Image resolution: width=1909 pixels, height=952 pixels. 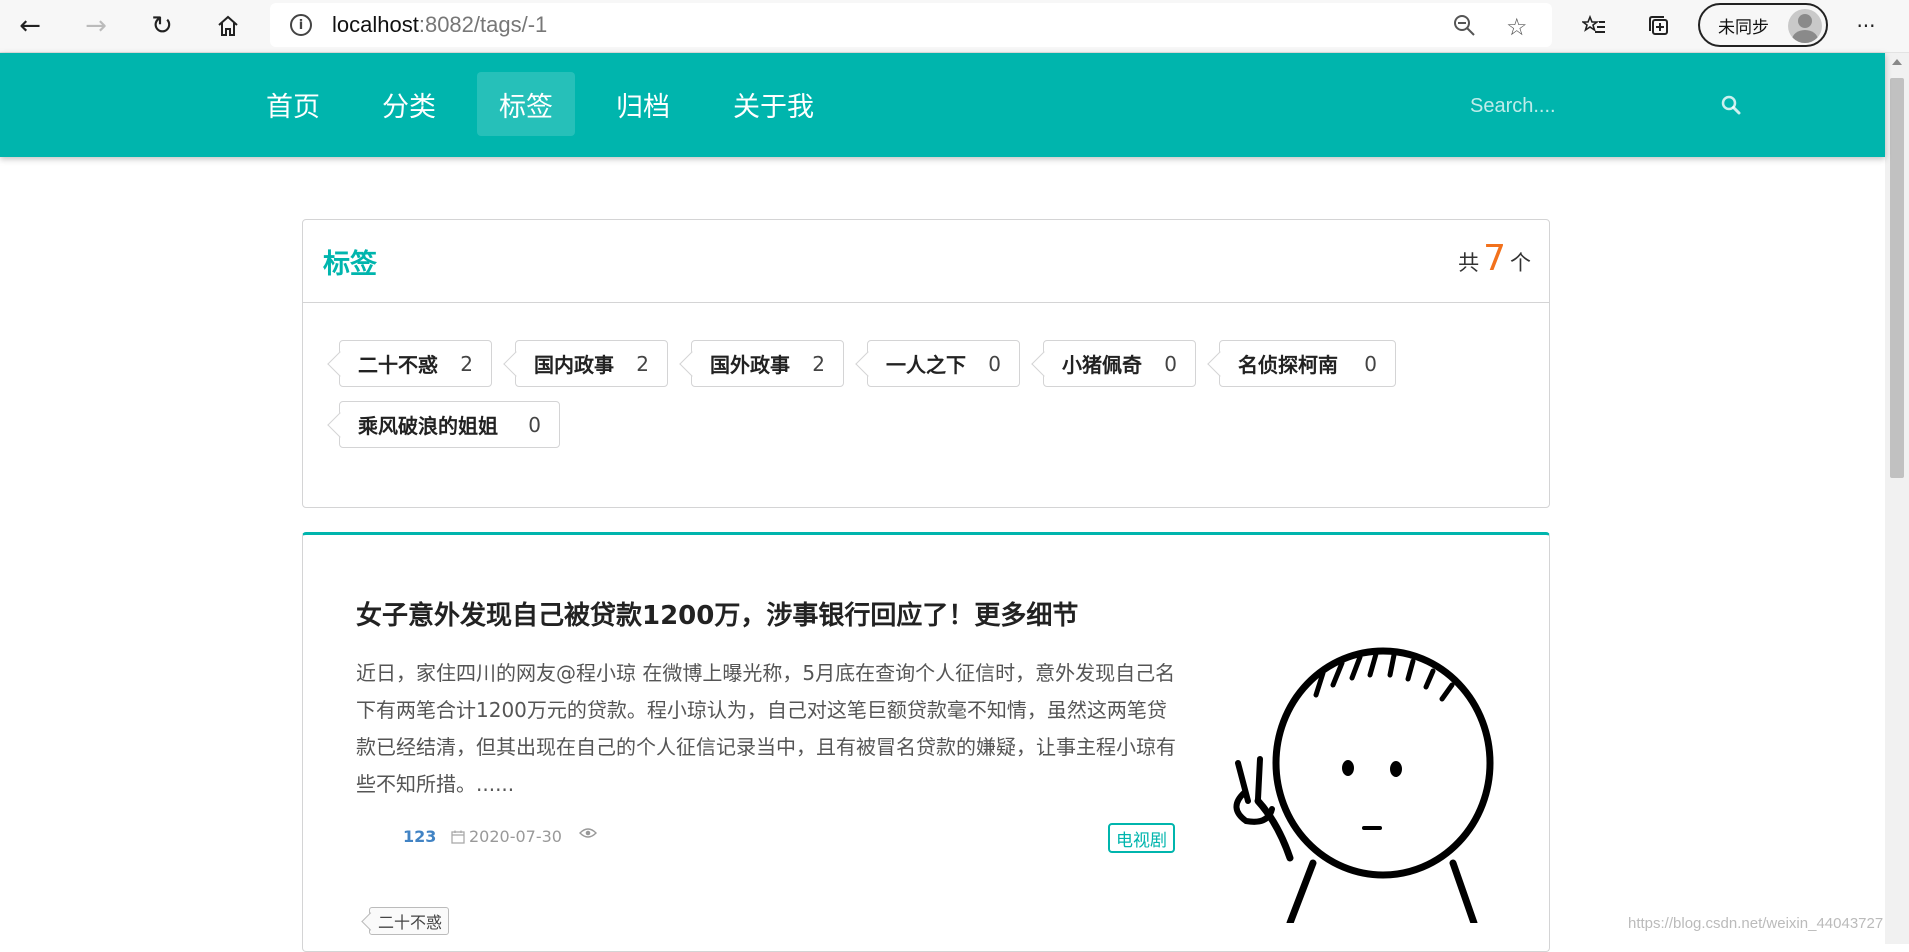 I want to click on more-menu-icon: ···, so click(x=1866, y=26).